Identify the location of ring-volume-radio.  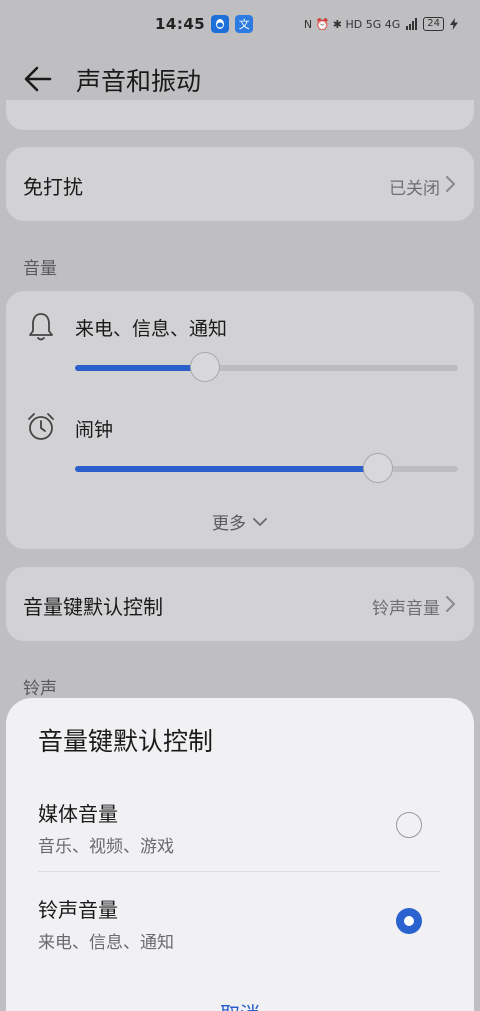
(409, 921).